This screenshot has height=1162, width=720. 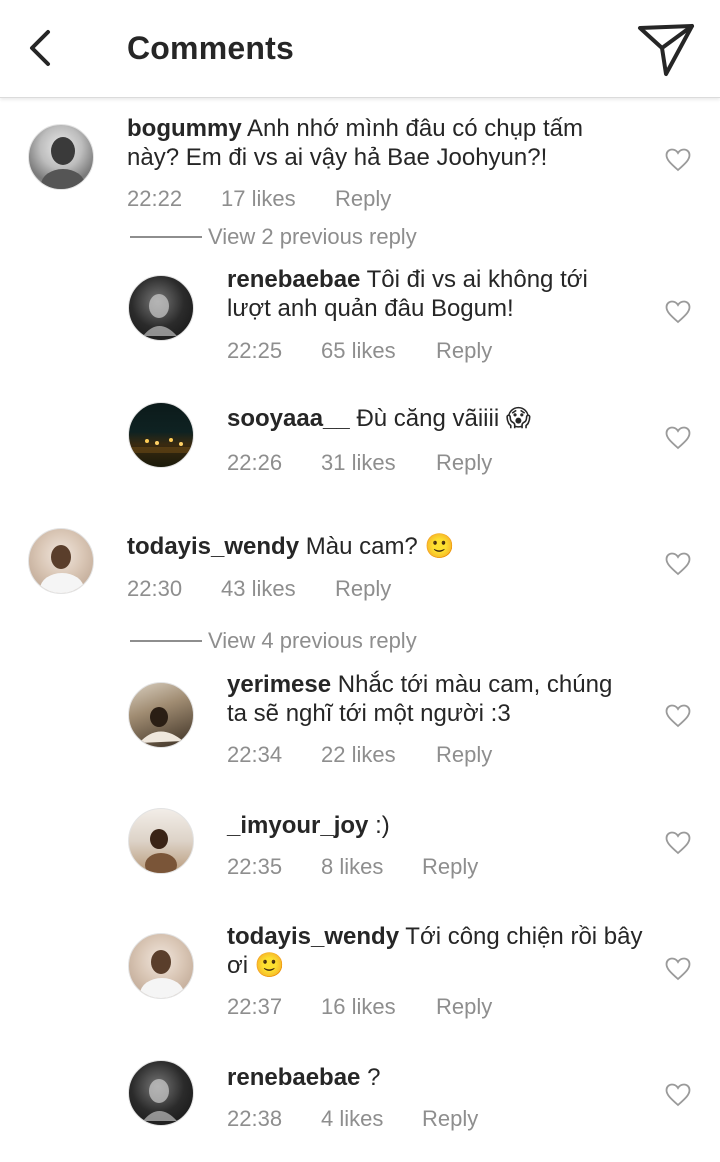 I want to click on timestamp: 22:30, so click(x=155, y=588).